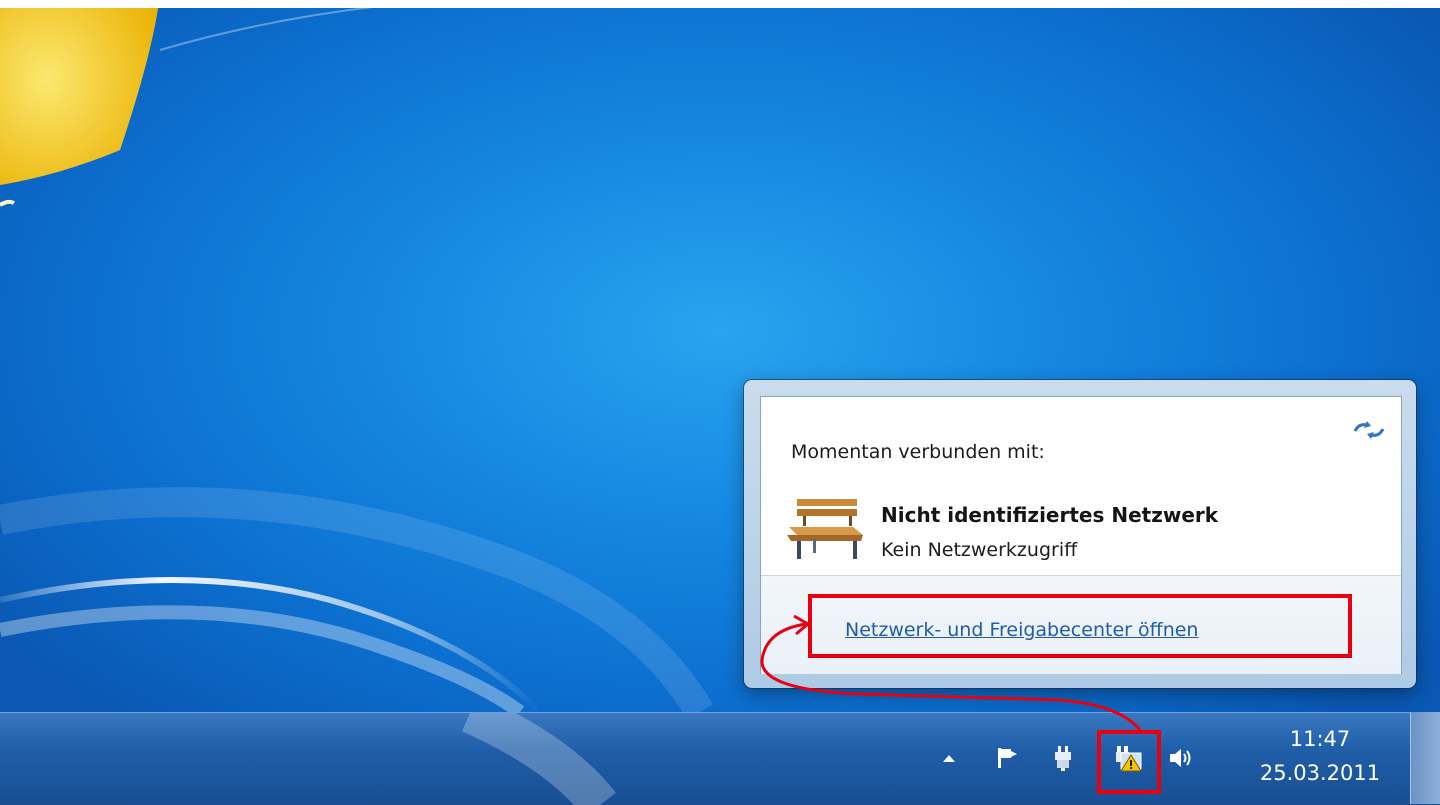 Image resolution: width=1440 pixels, height=805 pixels. Describe the element at coordinates (918, 452) in the screenshot. I see `connected-to-label: Momentan verbunden mit:` at that location.